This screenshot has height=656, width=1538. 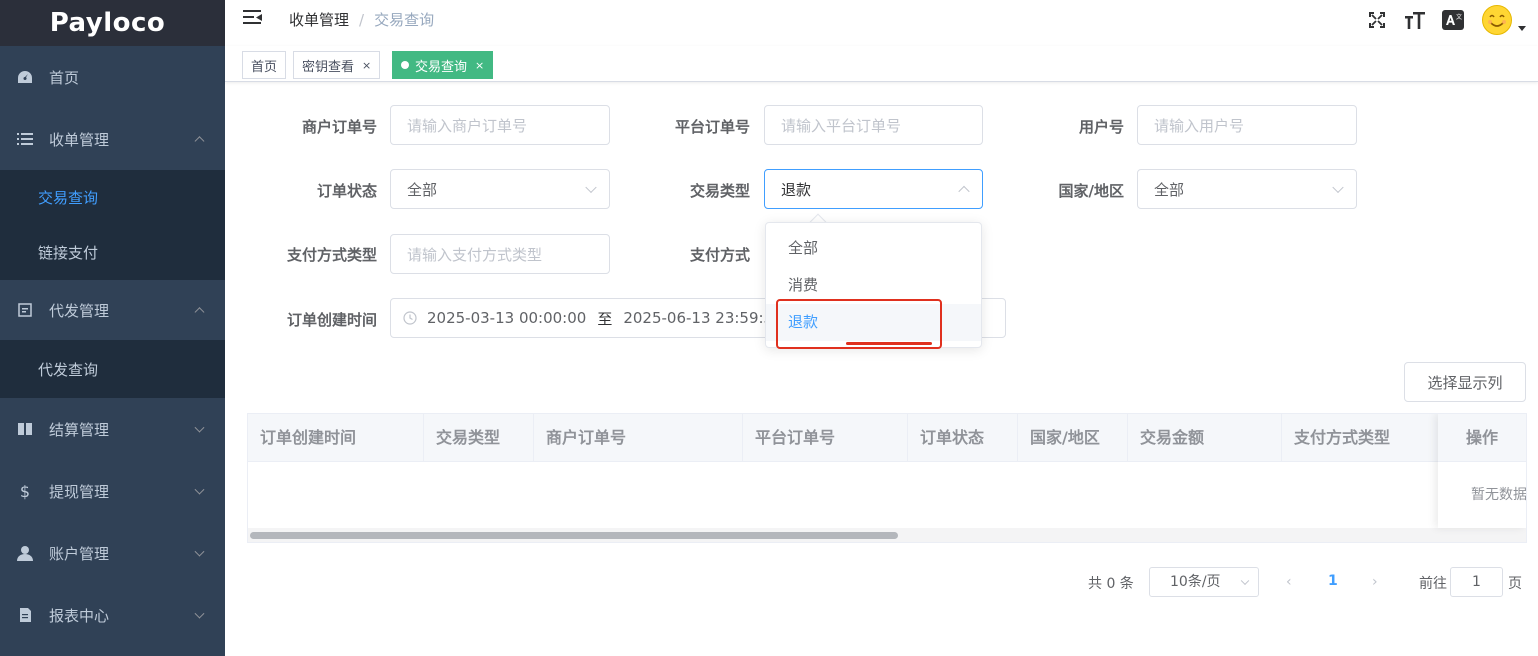 I want to click on language-icon: 文, so click(x=1453, y=20).